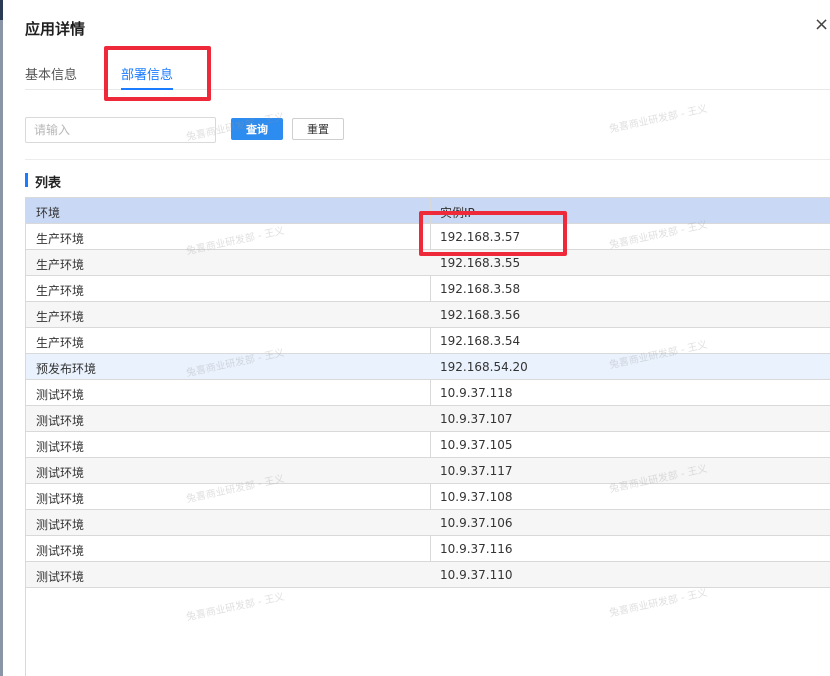  I want to click on table-row: 测试环境 10.9.37.116, so click(428, 549).